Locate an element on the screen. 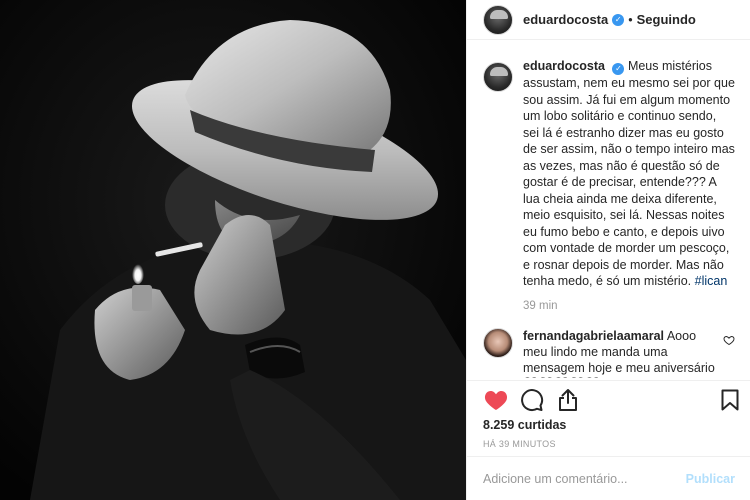  comment-composer: Publicar is located at coordinates (608, 478).